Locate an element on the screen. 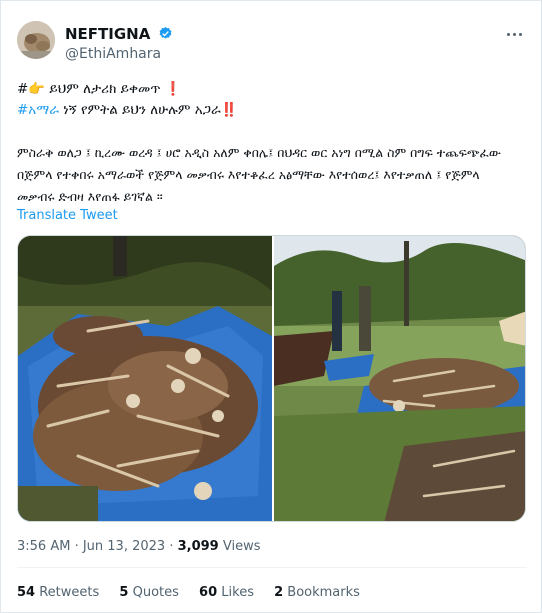 The height and width of the screenshot is (613, 542). retweets-stat: 54 Retweets is located at coordinates (58, 592).